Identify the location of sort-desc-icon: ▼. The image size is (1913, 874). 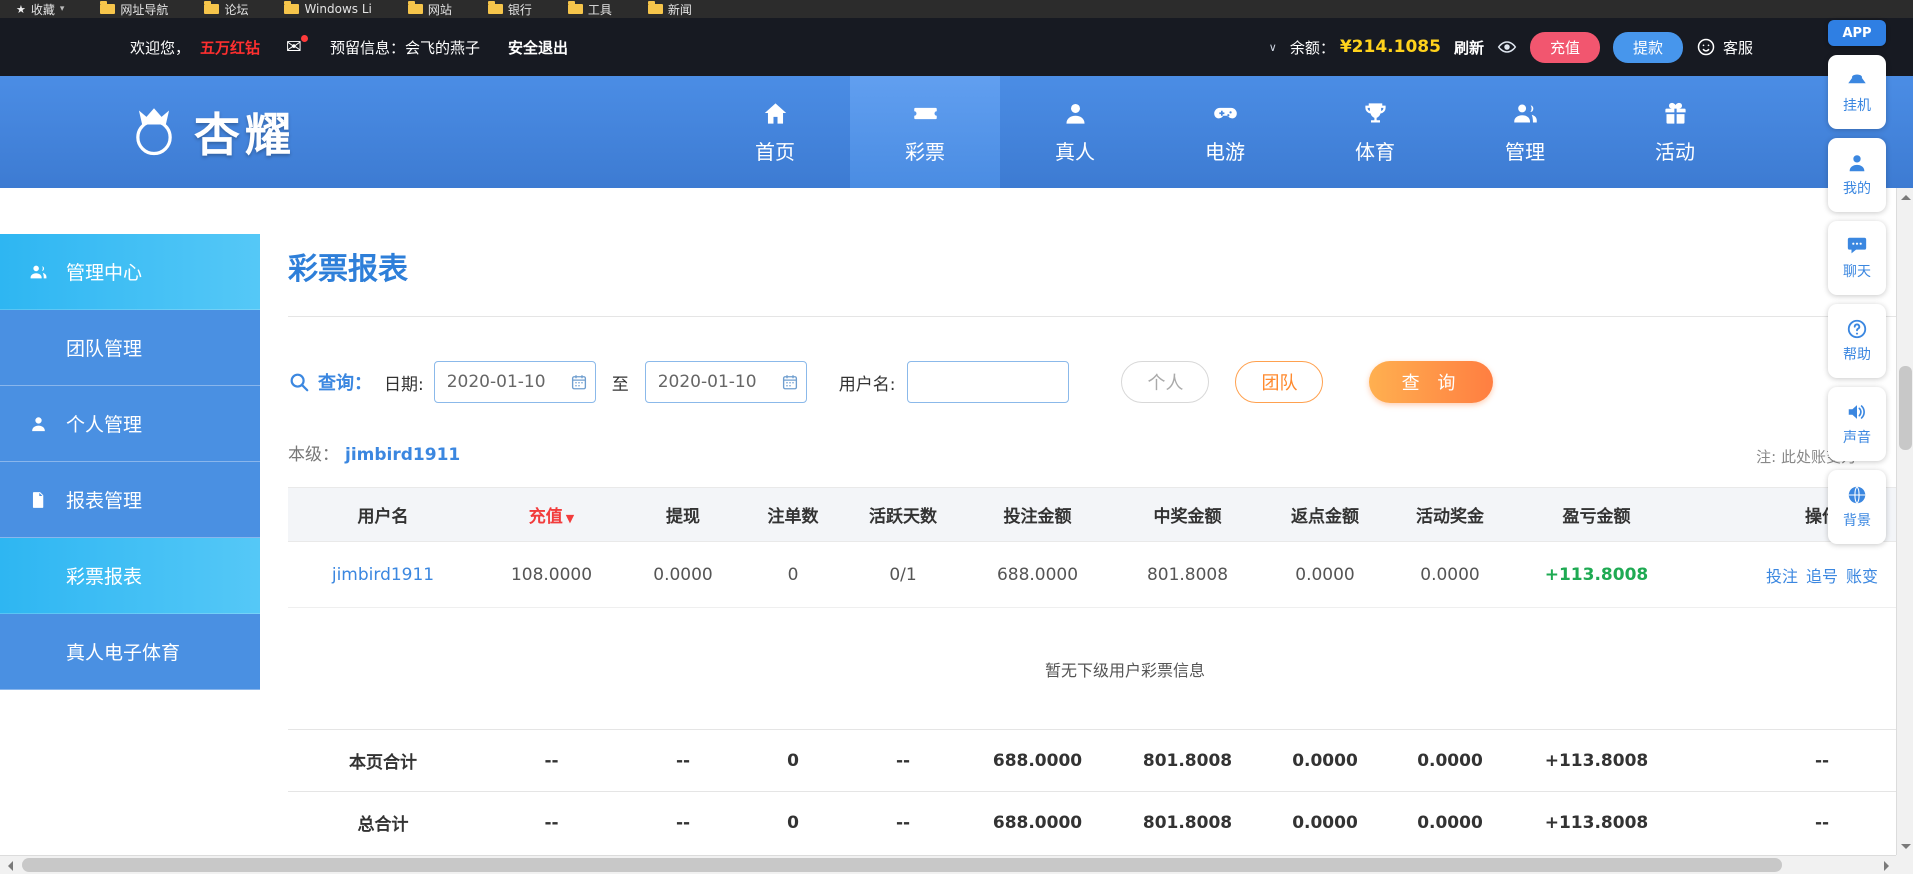
(570, 518).